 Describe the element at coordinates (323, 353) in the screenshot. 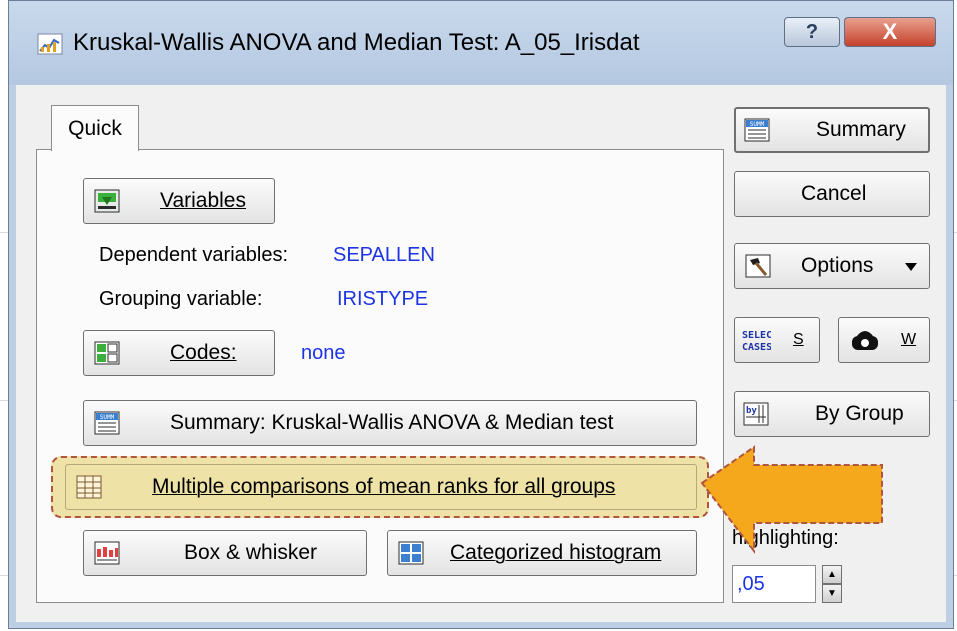

I see `codes-value: none` at that location.